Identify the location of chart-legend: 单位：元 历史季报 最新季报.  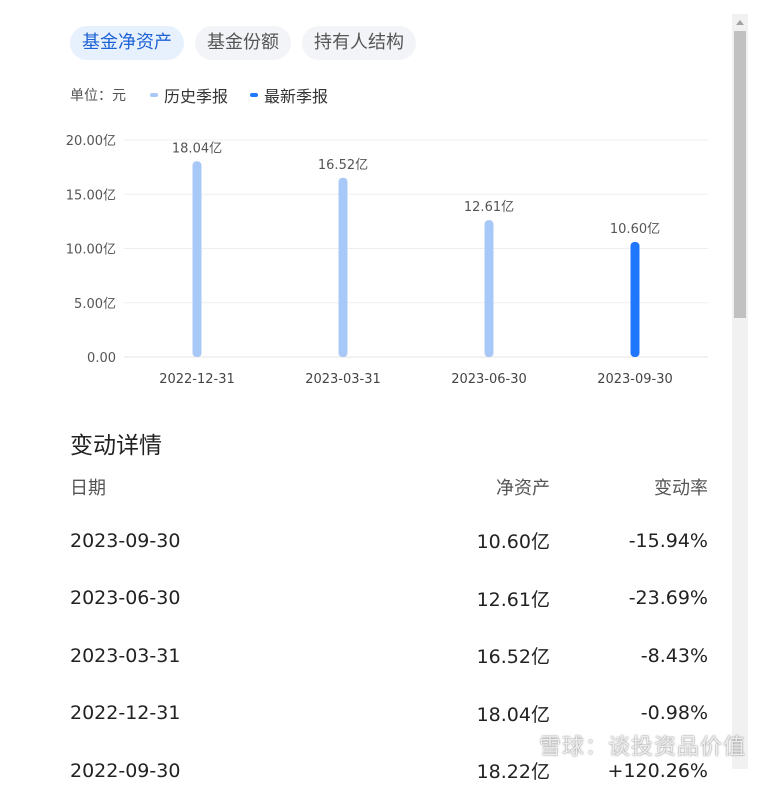
(210, 95).